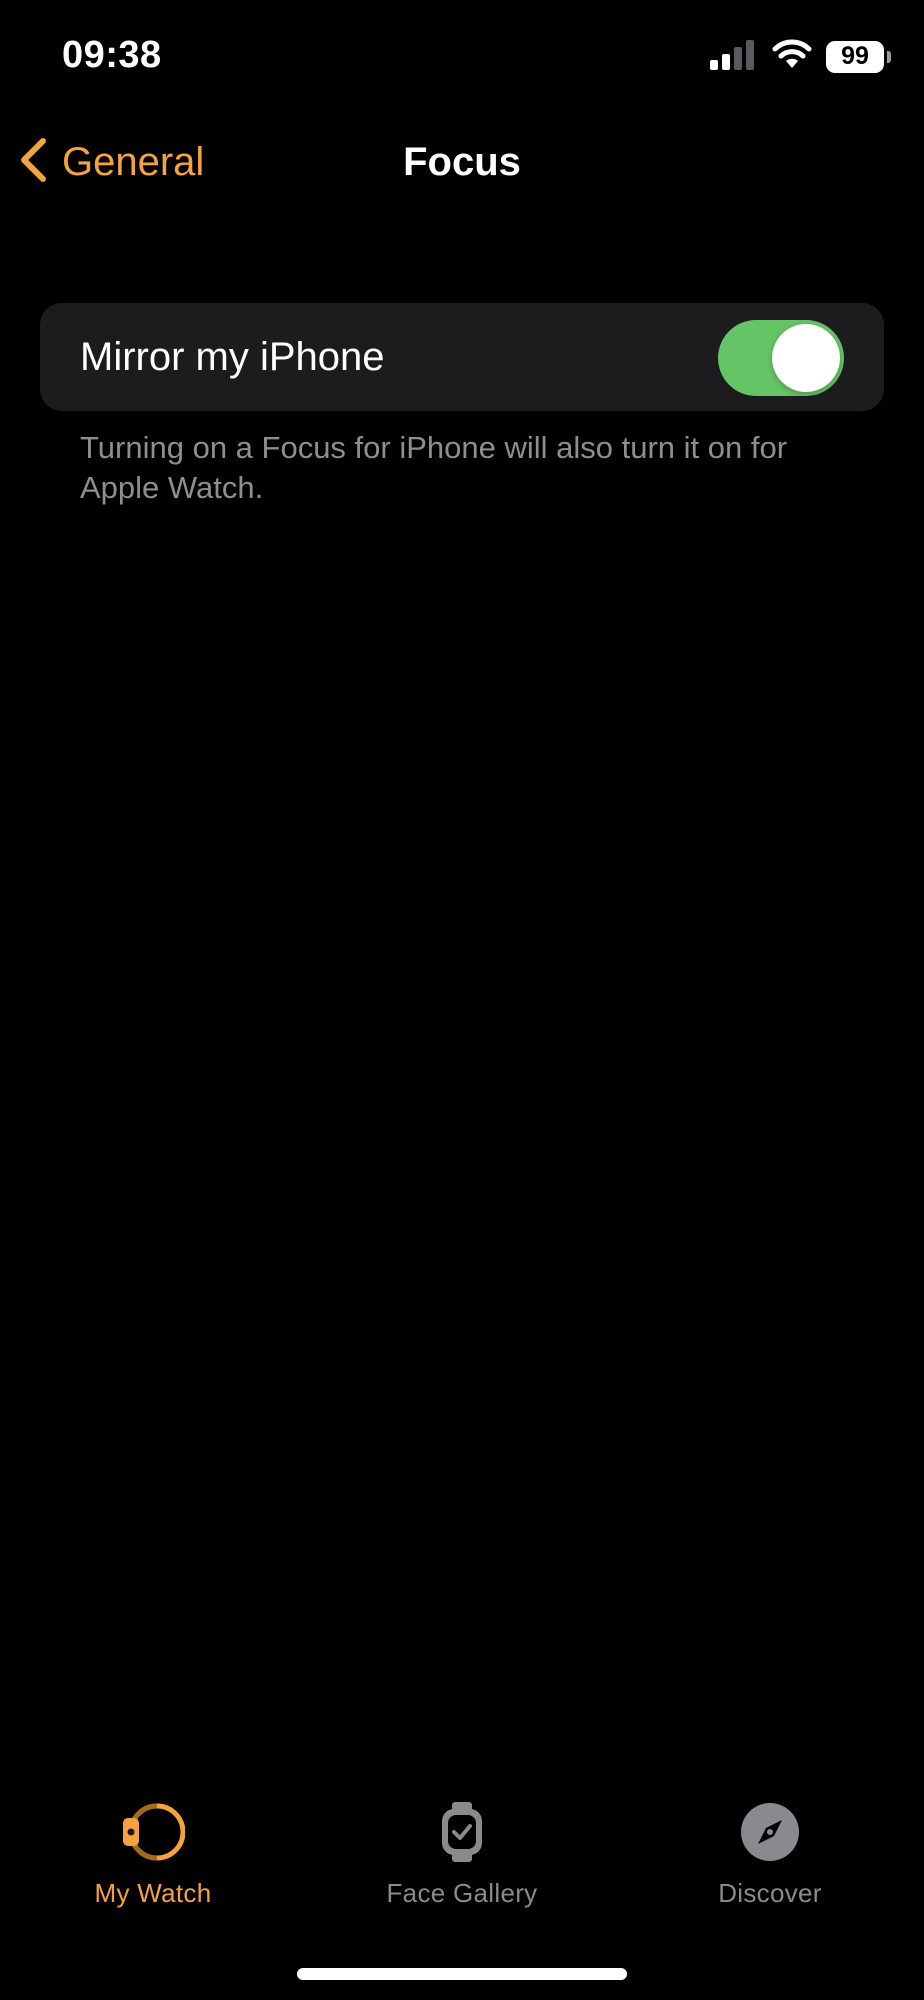 The width and height of the screenshot is (924, 2000). I want to click on mirror-iphone-toggle, so click(781, 358).